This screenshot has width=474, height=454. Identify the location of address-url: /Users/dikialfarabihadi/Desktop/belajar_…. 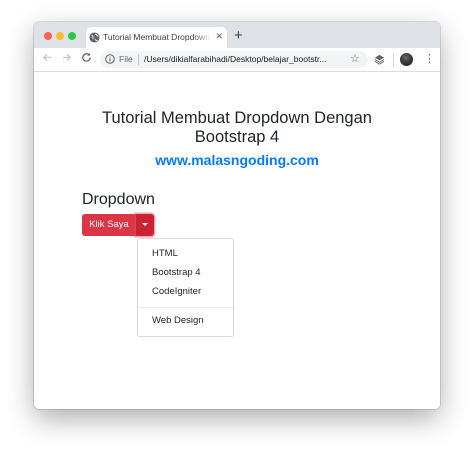
(244, 59).